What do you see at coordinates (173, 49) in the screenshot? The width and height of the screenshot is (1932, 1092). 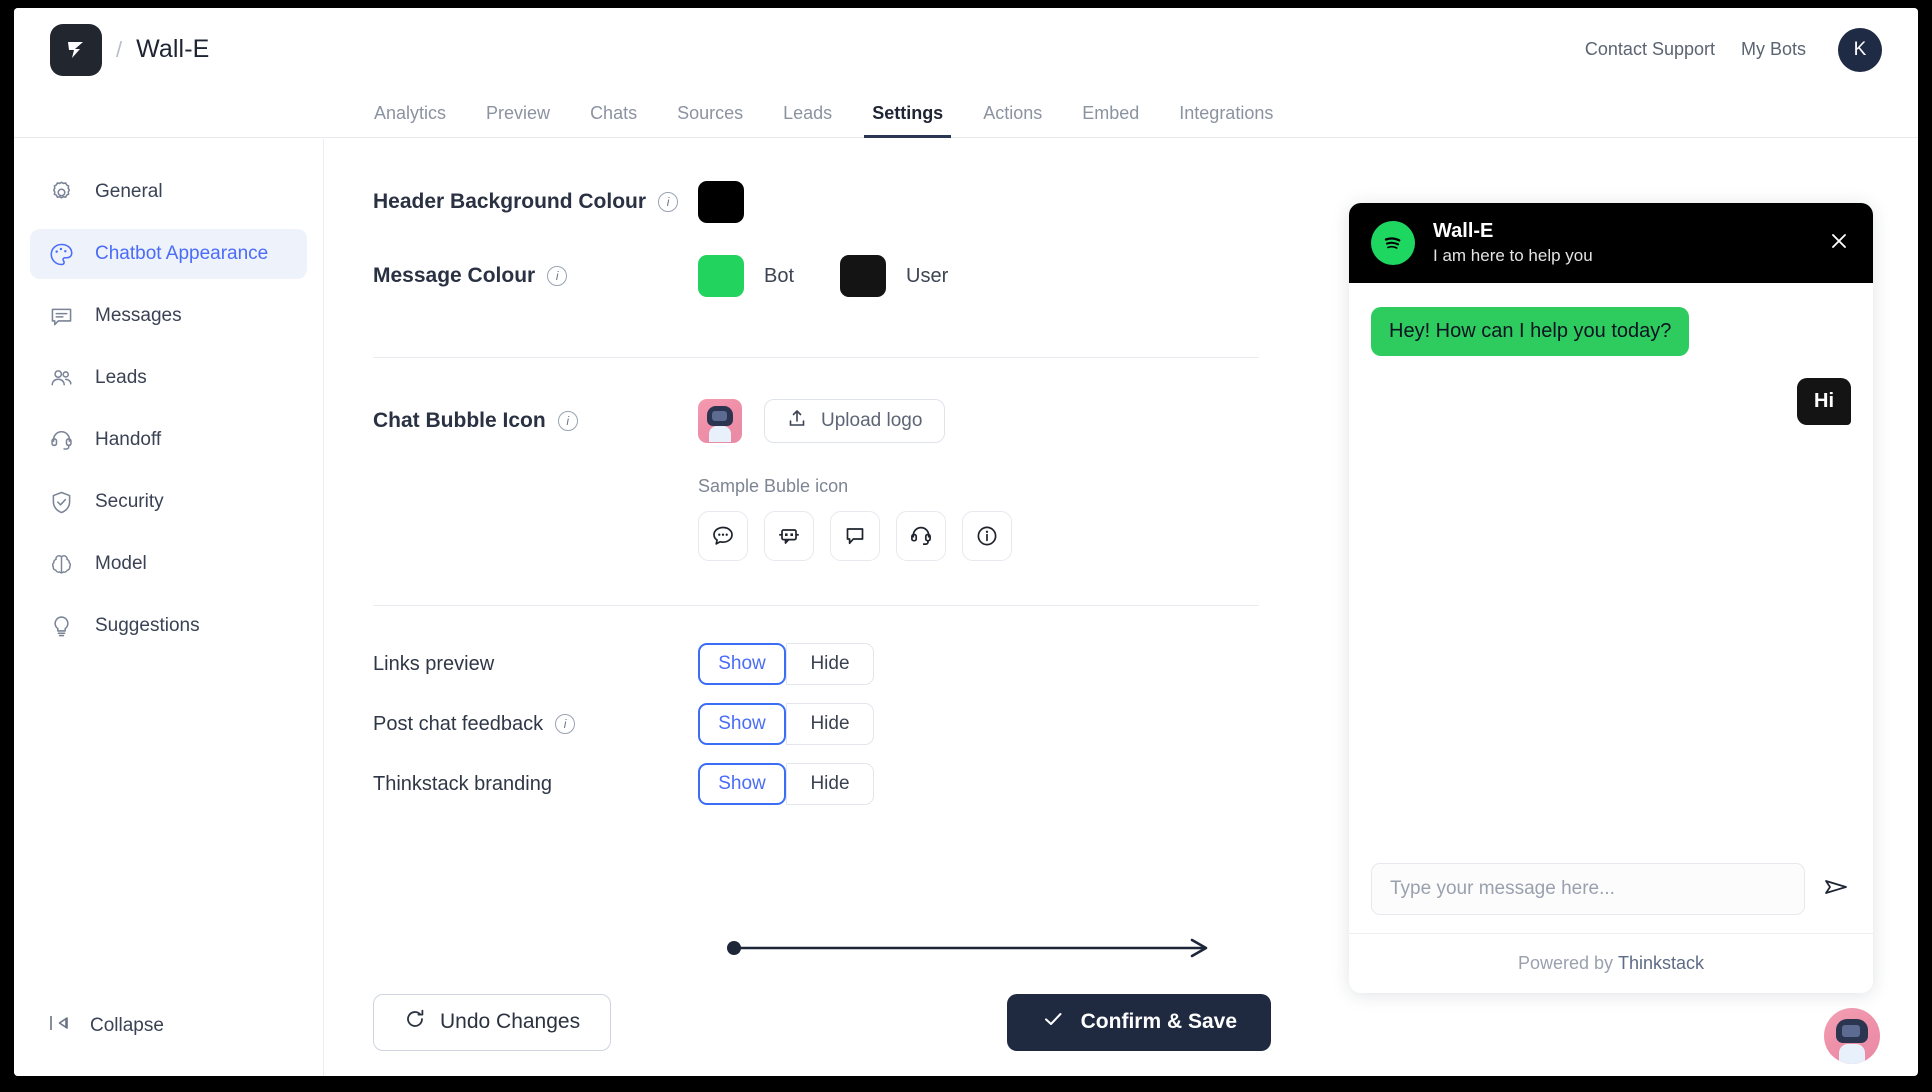 I see `page-title: Wall-E` at bounding box center [173, 49].